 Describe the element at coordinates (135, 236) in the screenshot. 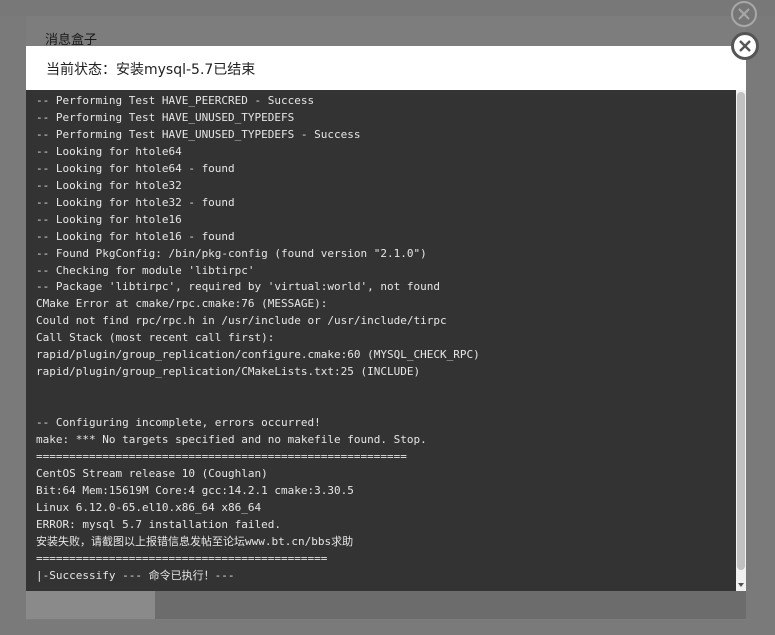

I see `terminal-line: -- Looking for htole16 - found` at that location.